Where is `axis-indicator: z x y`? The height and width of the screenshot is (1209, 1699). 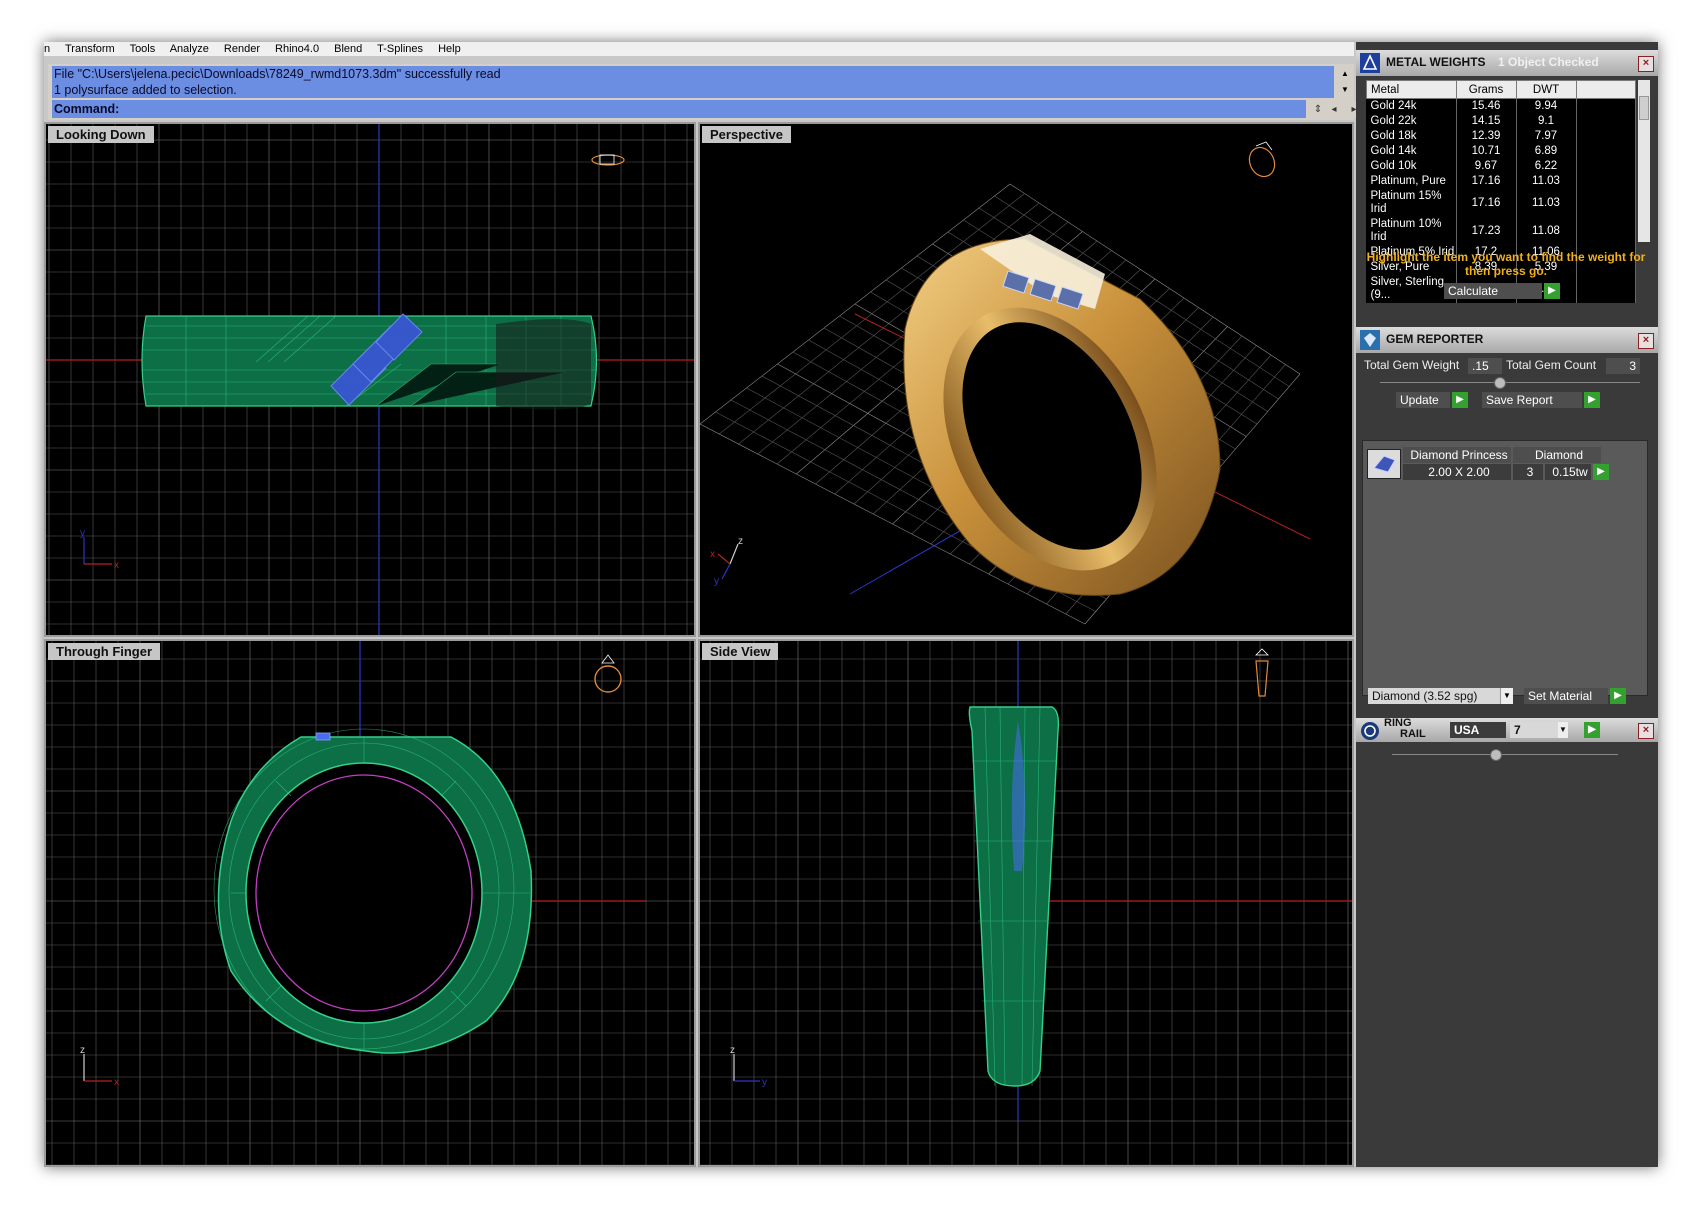 axis-indicator: z x y is located at coordinates (726, 561).